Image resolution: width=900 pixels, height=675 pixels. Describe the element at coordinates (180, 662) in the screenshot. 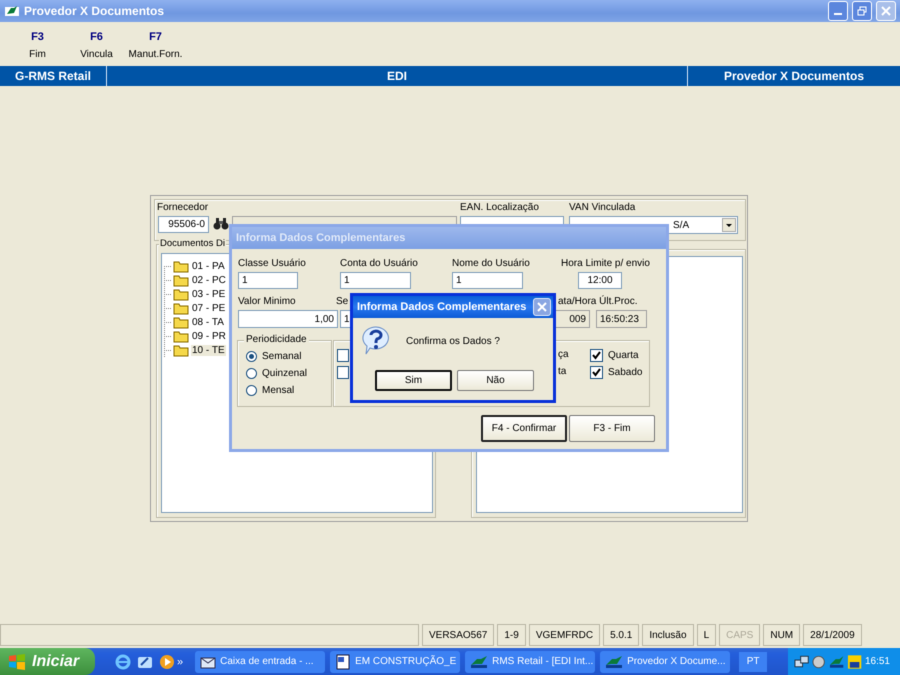

I see `more-button: »` at that location.